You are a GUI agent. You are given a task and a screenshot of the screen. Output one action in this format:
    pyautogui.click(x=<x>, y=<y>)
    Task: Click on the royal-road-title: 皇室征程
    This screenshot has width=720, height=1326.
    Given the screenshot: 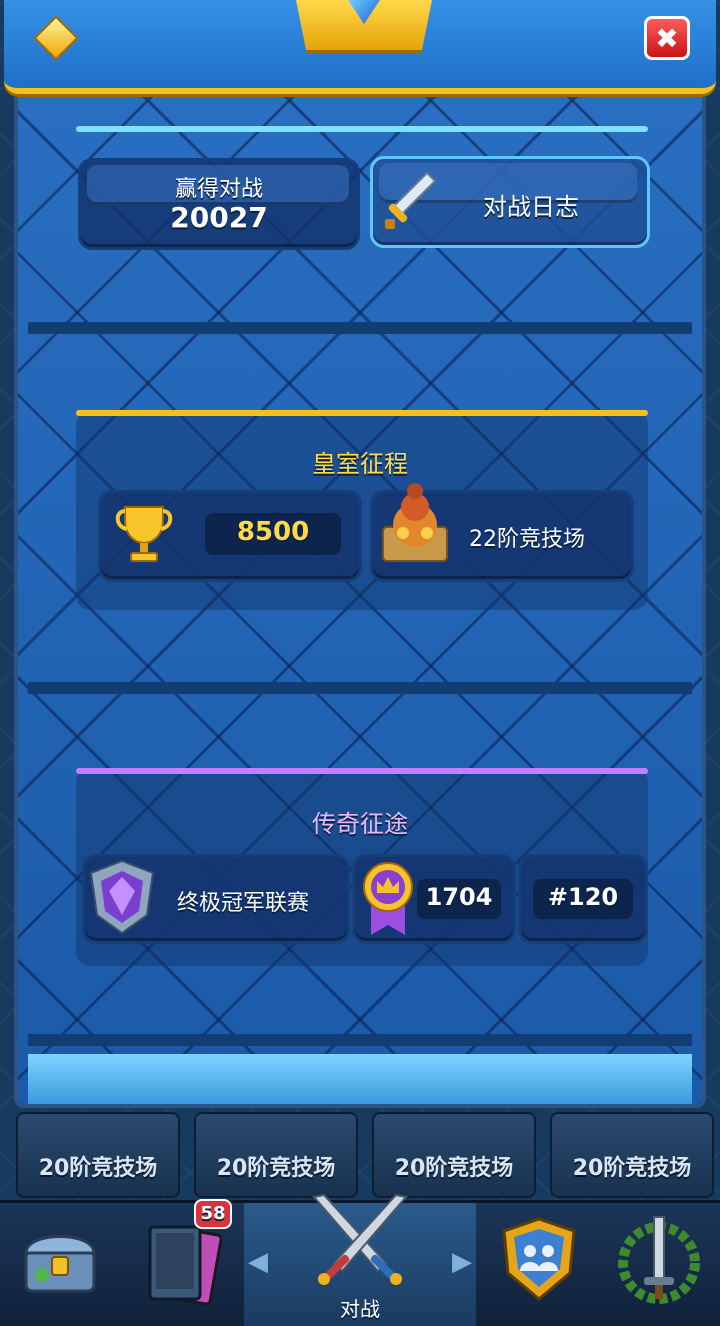 What is the action you would take?
    pyautogui.click(x=360, y=464)
    